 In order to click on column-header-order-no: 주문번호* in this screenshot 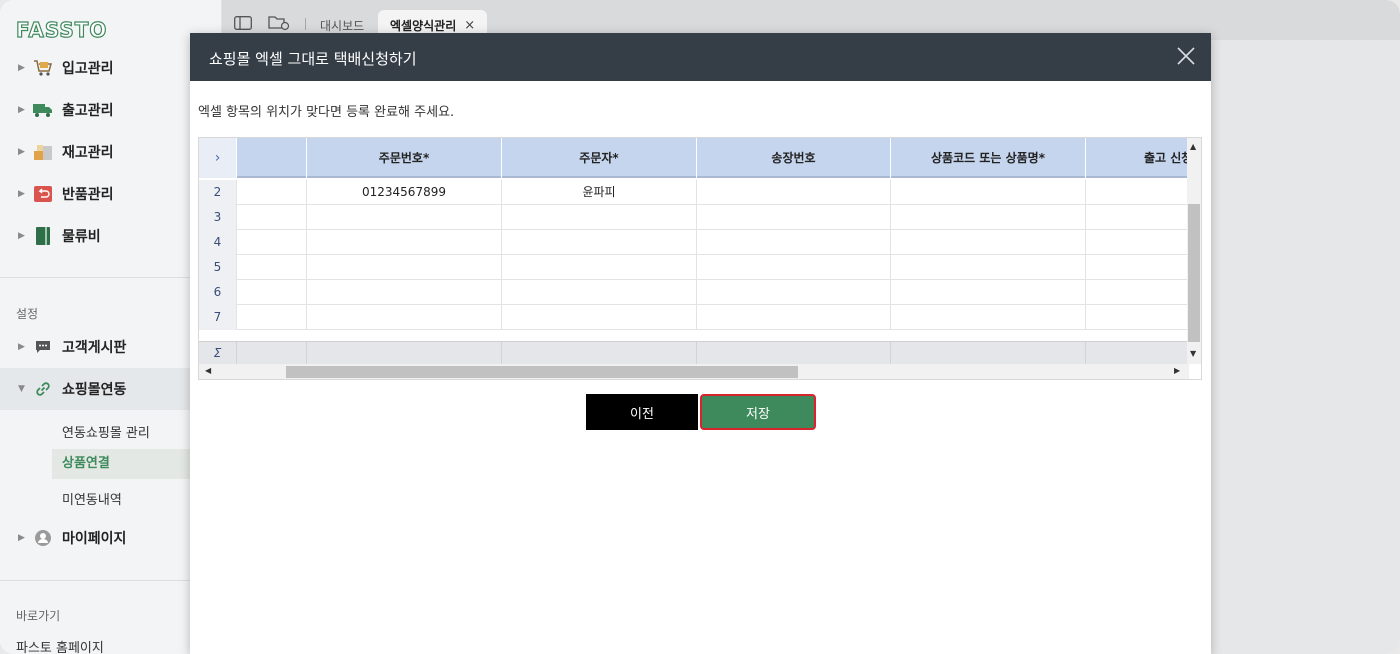, I will do `click(404, 158)`.